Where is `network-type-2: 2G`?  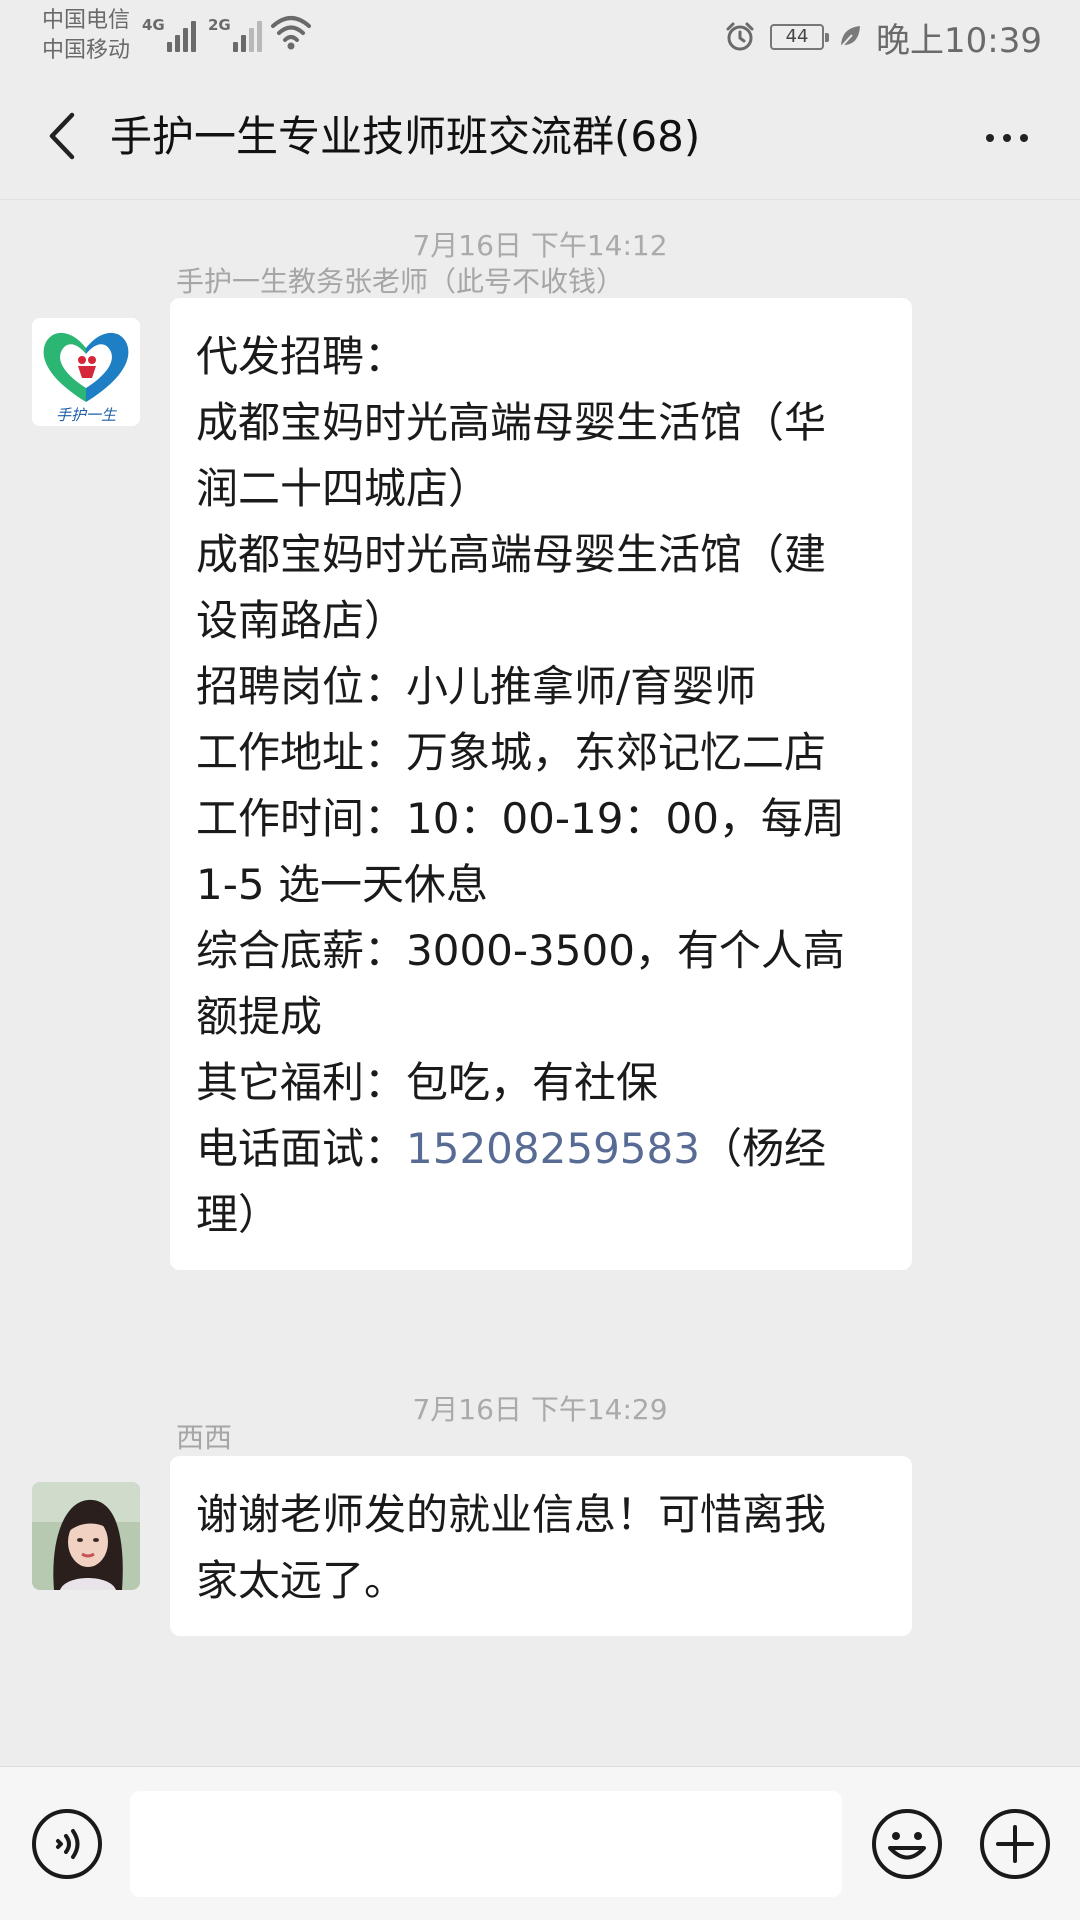
network-type-2: 2G is located at coordinates (219, 25).